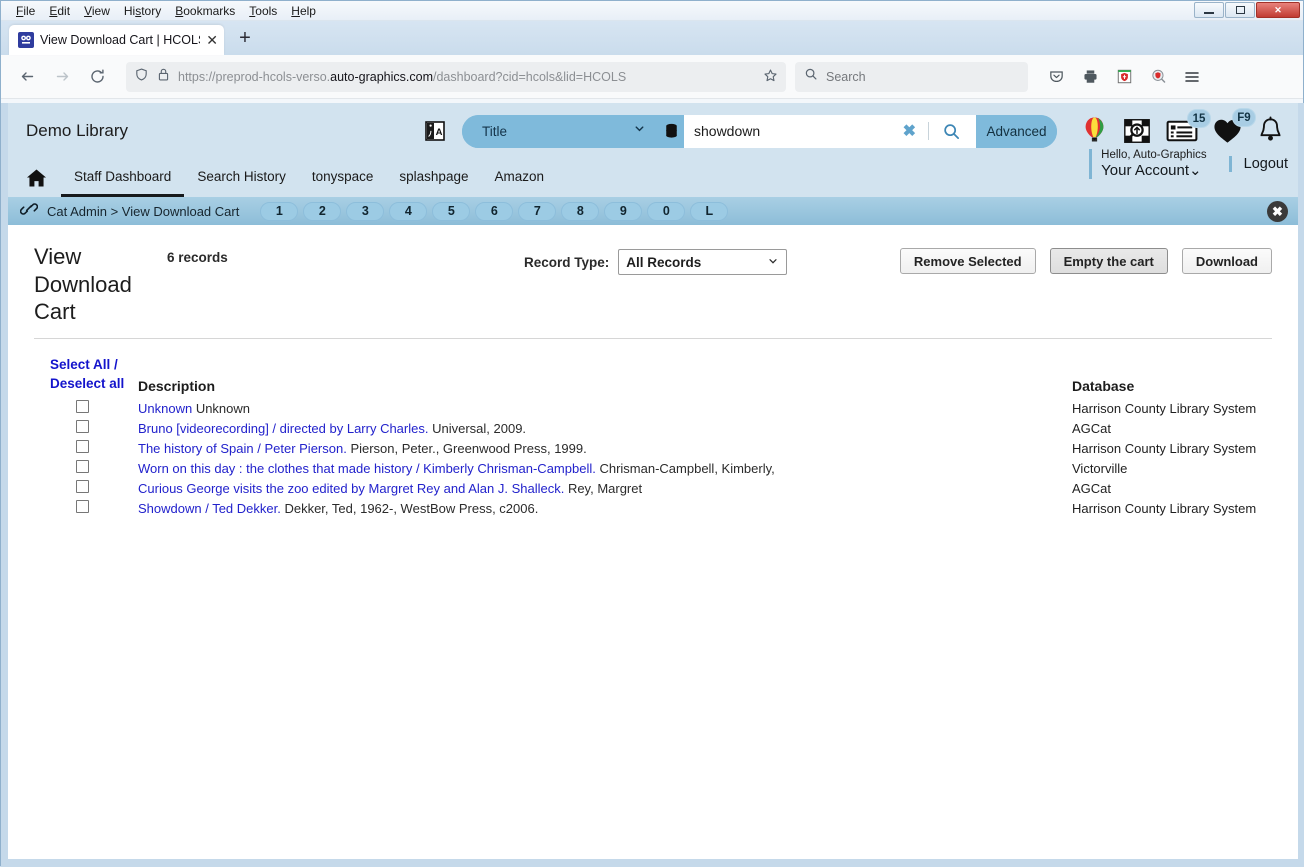  I want to click on search-input: Search, so click(911, 76).